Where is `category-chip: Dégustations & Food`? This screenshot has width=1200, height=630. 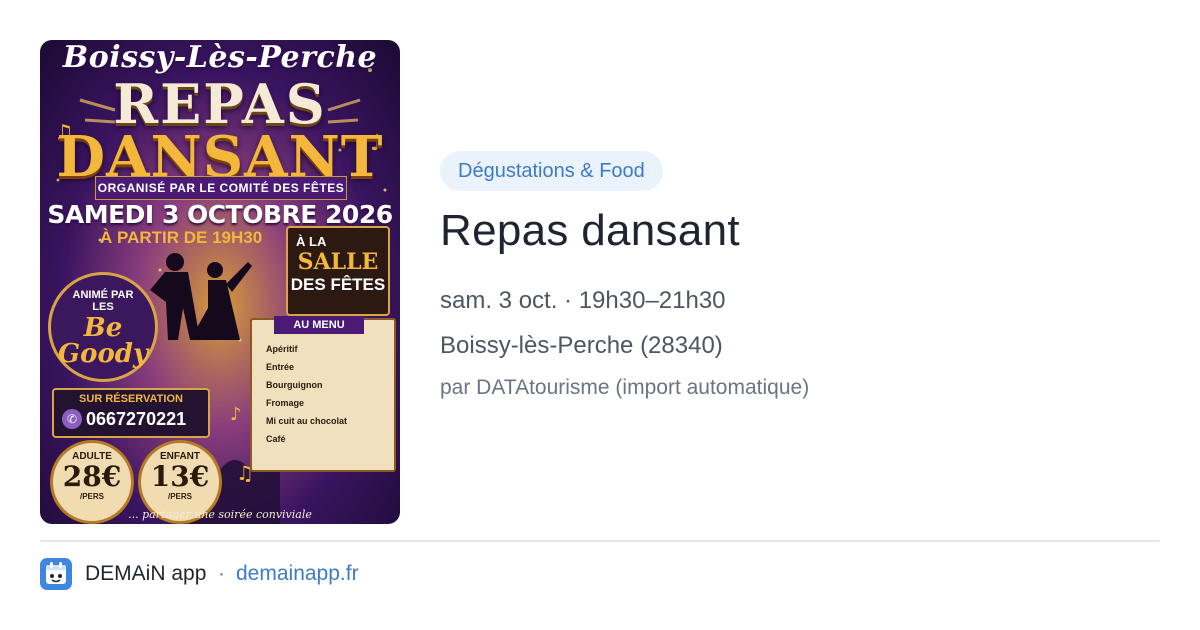 category-chip: Dégustations & Food is located at coordinates (551, 171).